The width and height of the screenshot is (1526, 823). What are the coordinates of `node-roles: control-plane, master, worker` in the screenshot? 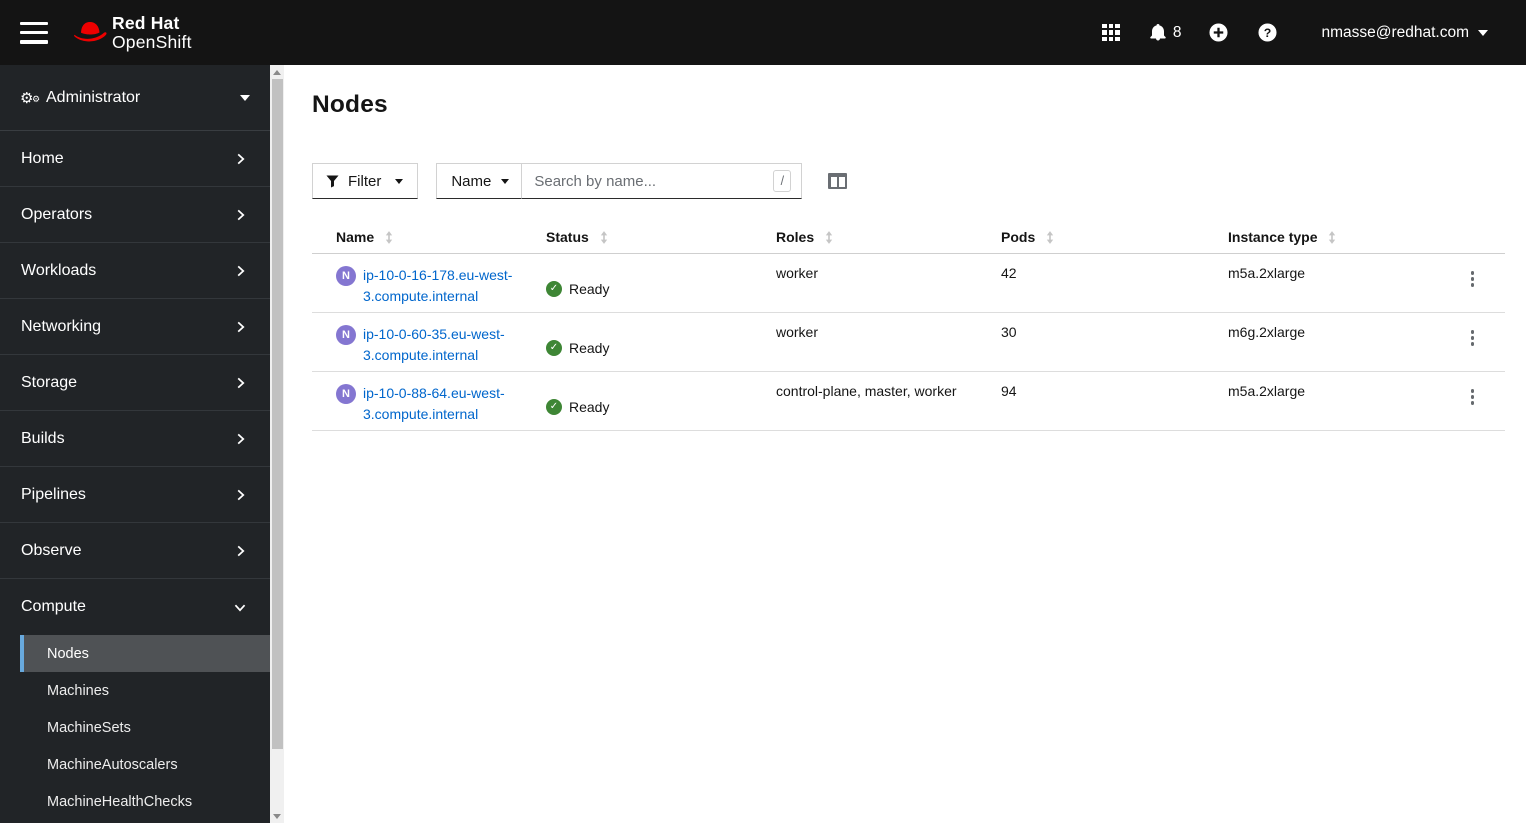 It's located at (866, 391).